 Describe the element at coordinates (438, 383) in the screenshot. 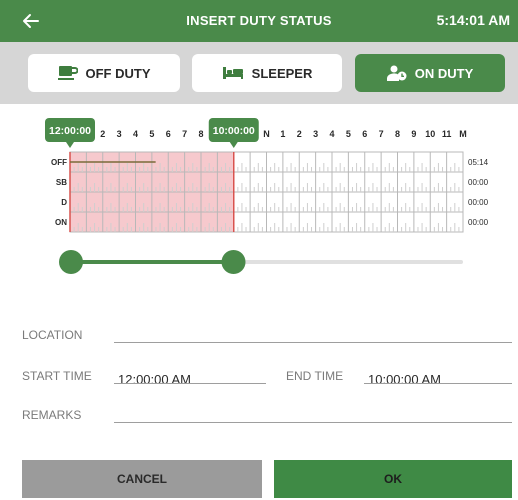

I see `end-time-underline` at that location.